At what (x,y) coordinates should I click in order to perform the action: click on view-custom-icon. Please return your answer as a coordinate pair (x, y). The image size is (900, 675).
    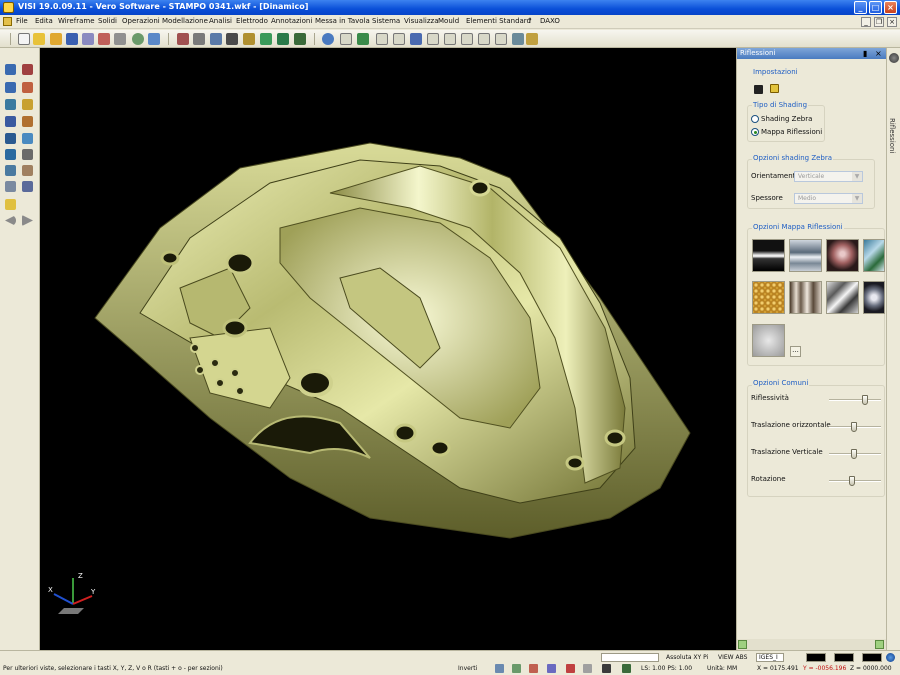
    Looking at the image, I should click on (518, 39).